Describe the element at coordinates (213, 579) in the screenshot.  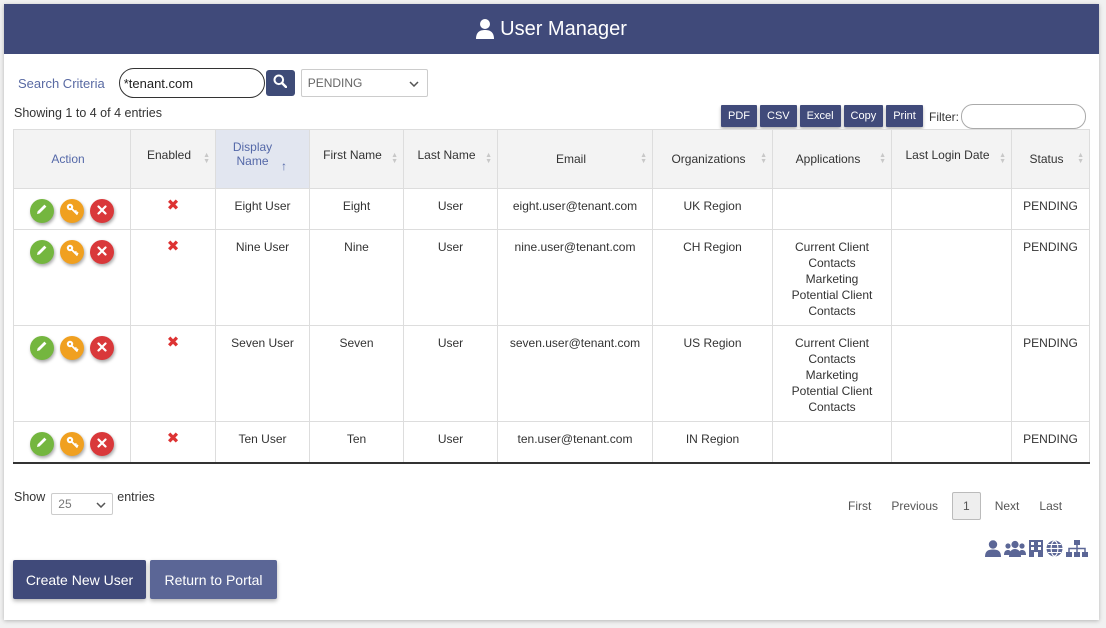
I see `return-to-portal-button: Return to Portal` at that location.